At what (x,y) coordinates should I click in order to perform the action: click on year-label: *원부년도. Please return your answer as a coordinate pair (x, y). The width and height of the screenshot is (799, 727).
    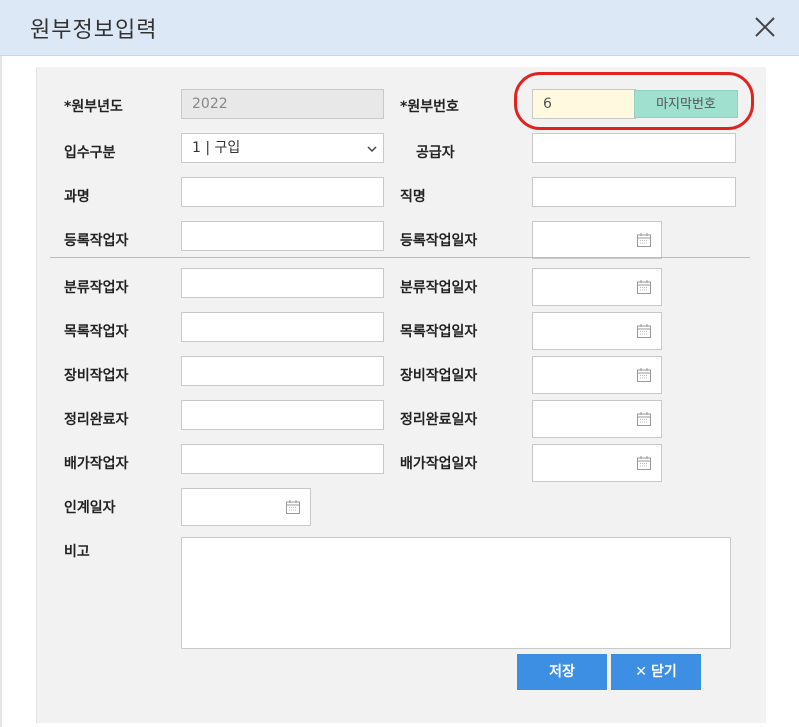
    Looking at the image, I should click on (93, 107).